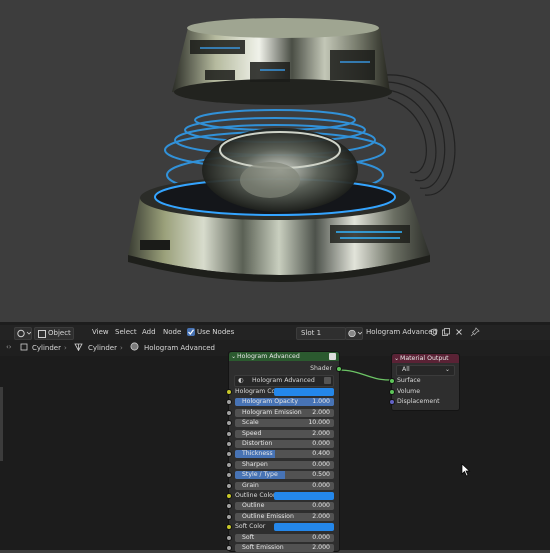 This screenshot has width=550, height=553. I want to click on value-slider: Hologram Opacity 1.000, so click(284, 402).